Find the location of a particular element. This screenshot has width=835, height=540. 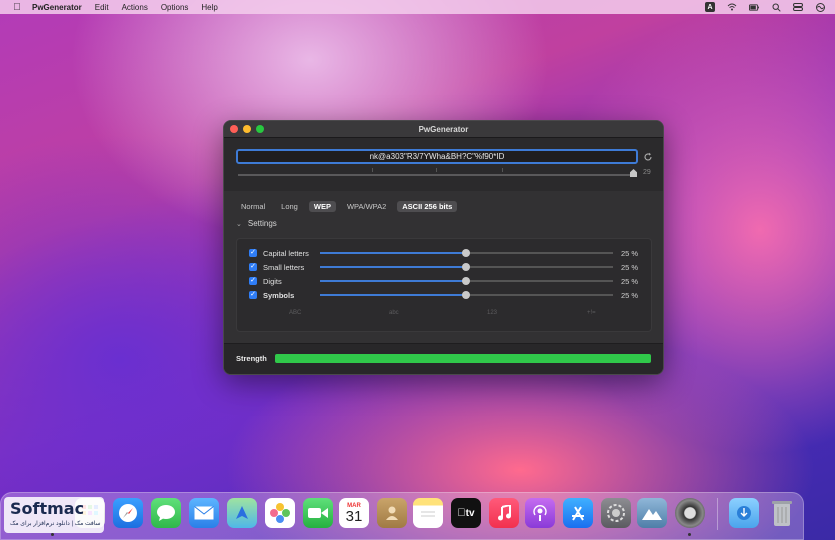

window-title: PwGenerator is located at coordinates (443, 129).